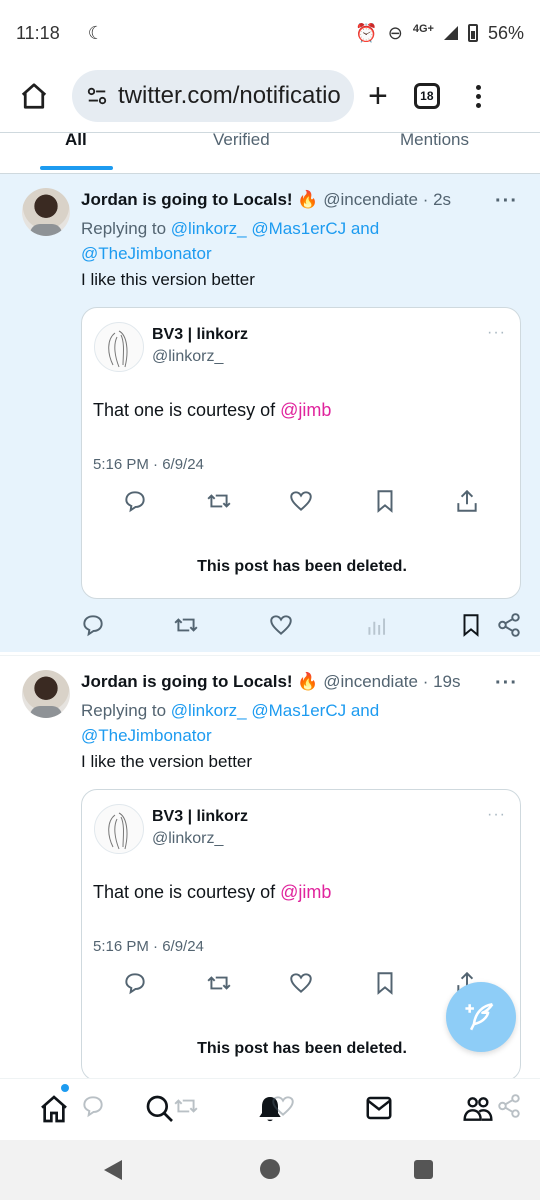 This screenshot has height=1200, width=540. I want to click on tab-all: All, so click(76, 140).